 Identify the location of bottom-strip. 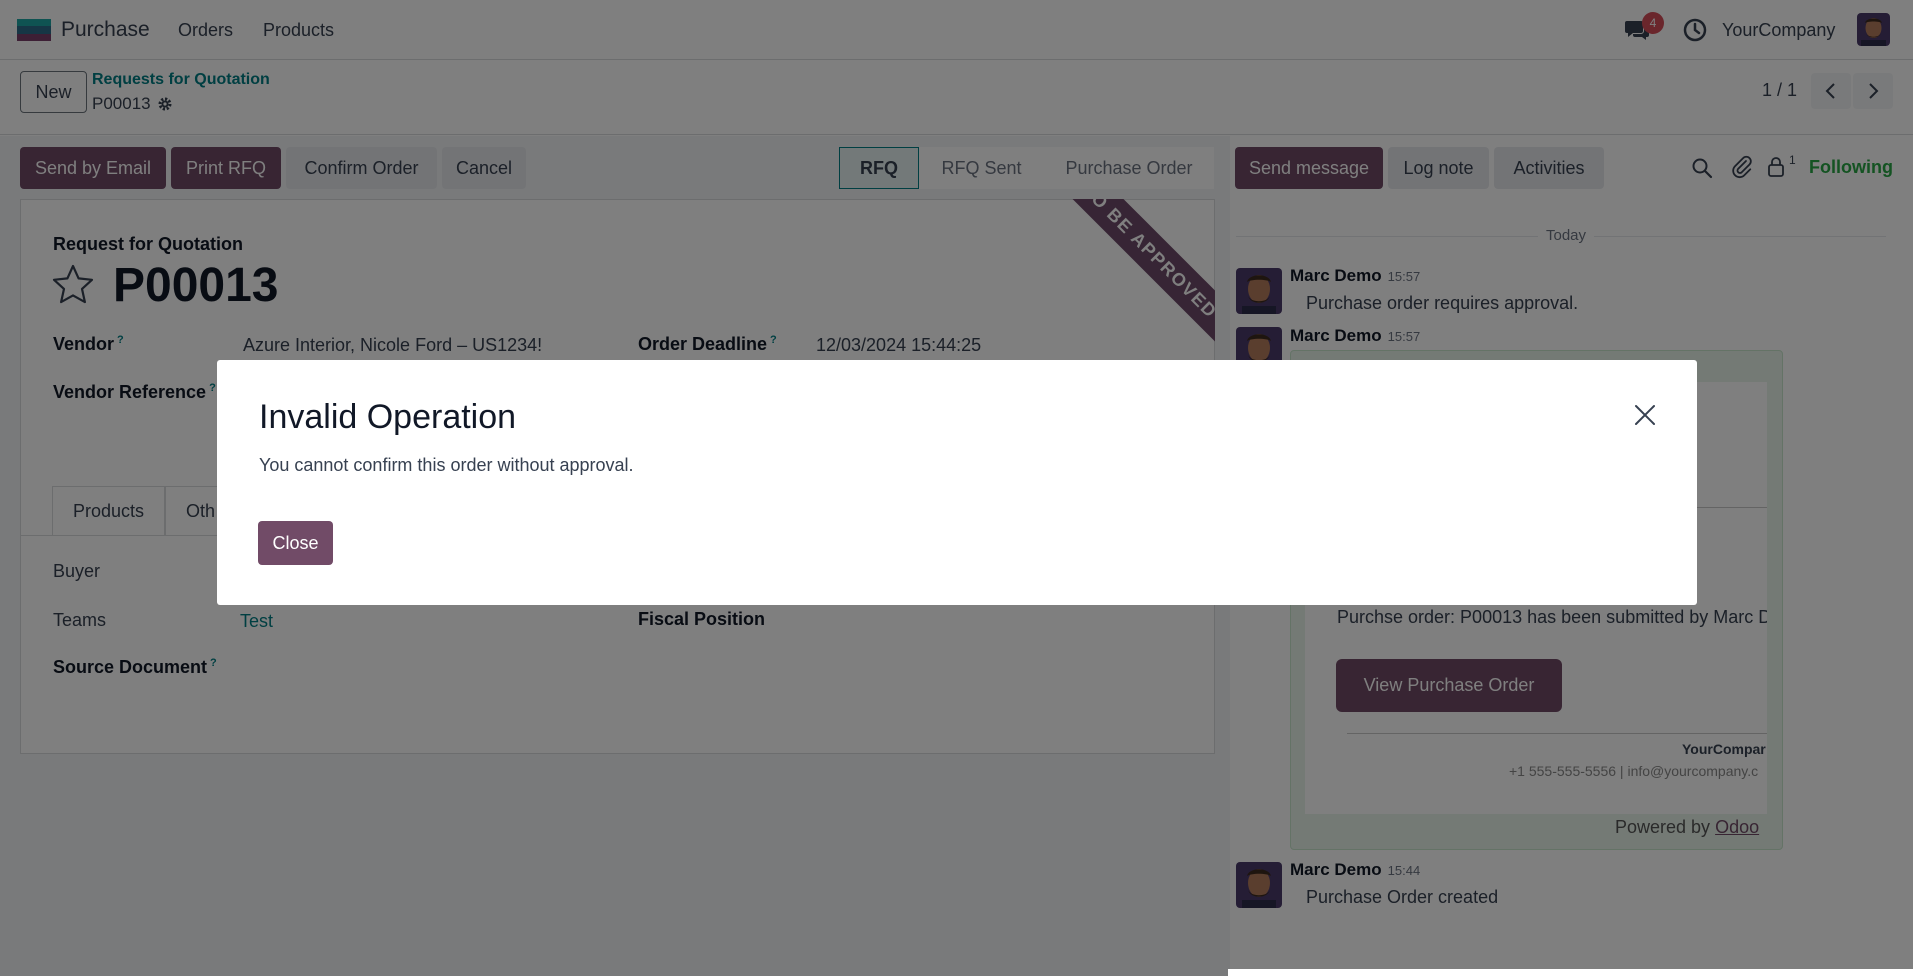
(1570, 972).